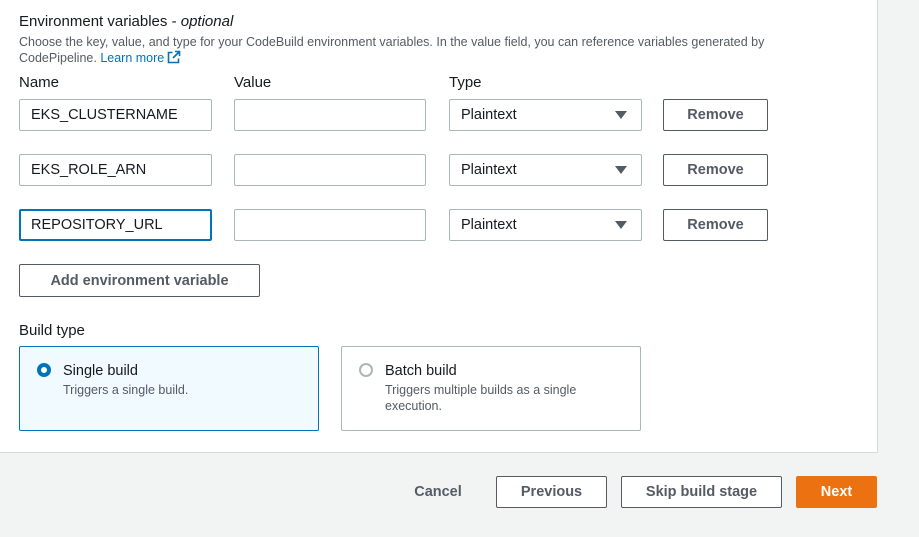 This screenshot has width=919, height=537. What do you see at coordinates (132, 58) in the screenshot?
I see `learn-more-text: Learn more` at bounding box center [132, 58].